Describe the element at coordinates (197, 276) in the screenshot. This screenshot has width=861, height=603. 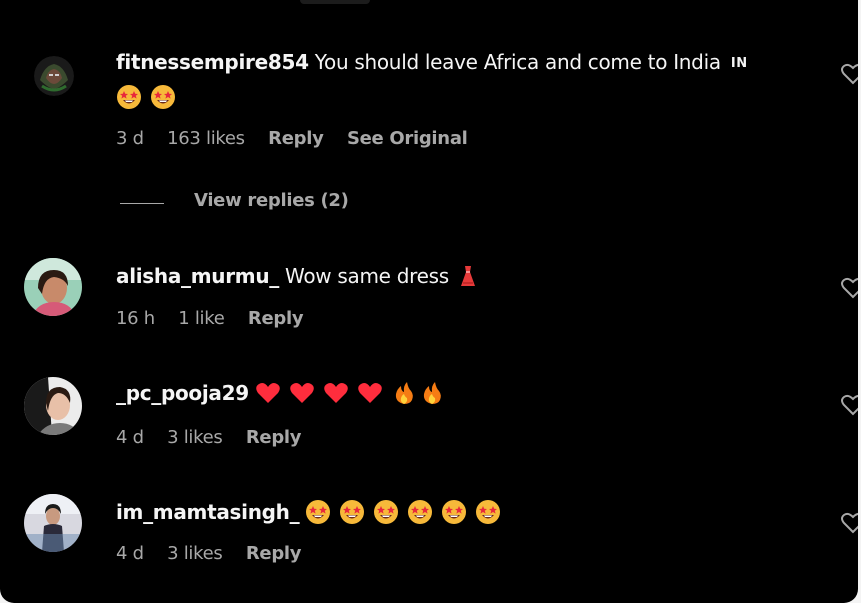
I see `comment-username: alisha_murmu_` at that location.